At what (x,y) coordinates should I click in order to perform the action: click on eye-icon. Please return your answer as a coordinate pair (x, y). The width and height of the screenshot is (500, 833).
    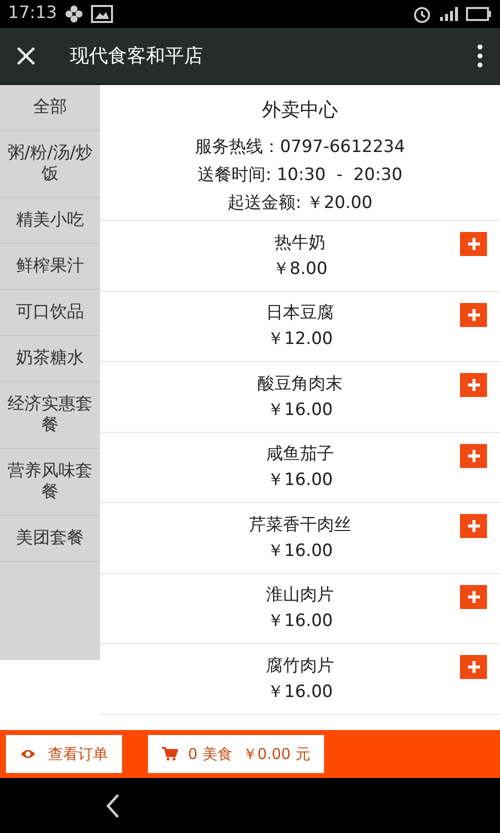
    Looking at the image, I should click on (28, 754).